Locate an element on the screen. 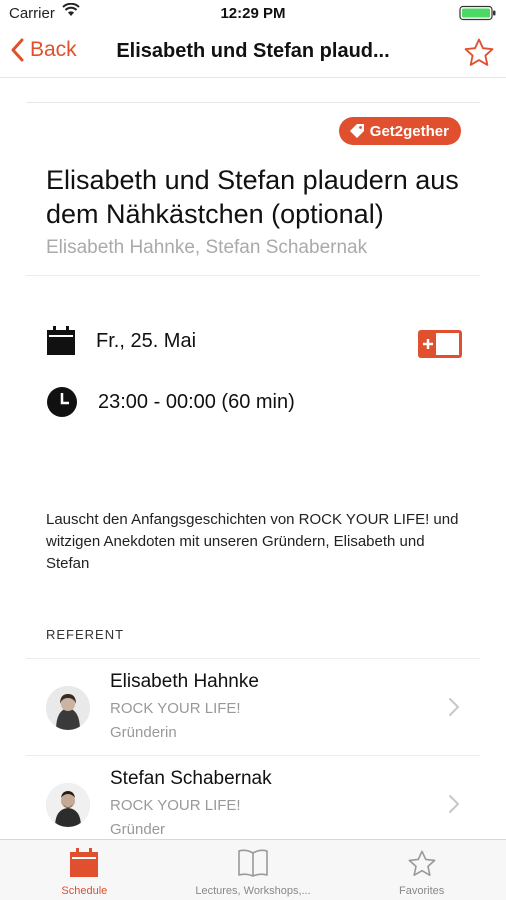 This screenshot has height=900, width=506. back-button: Back is located at coordinates (43, 50).